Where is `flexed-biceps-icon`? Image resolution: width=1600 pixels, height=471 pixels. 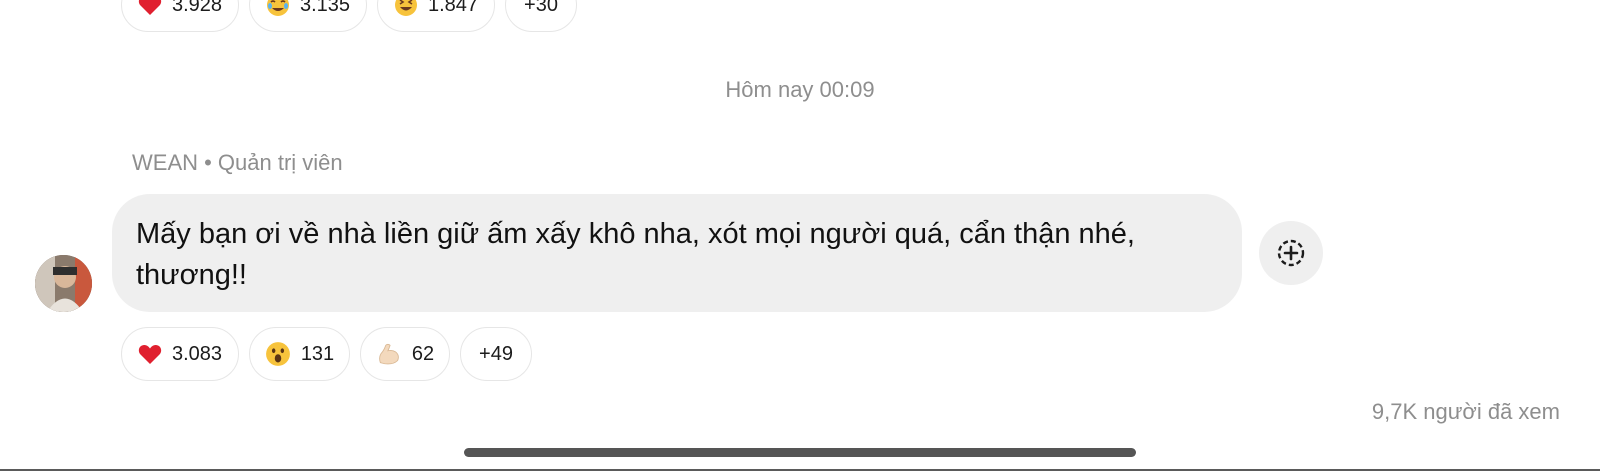
flexed-biceps-icon is located at coordinates (389, 354).